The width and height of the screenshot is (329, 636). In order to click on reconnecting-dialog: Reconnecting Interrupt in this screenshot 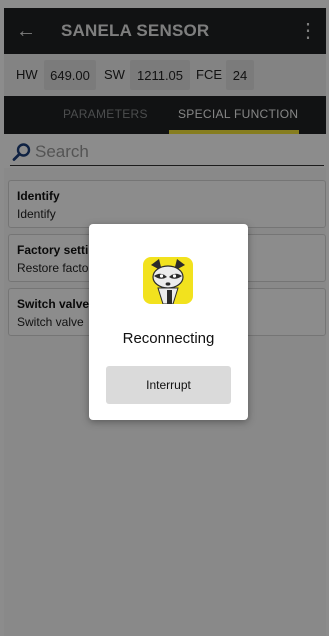, I will do `click(168, 322)`.